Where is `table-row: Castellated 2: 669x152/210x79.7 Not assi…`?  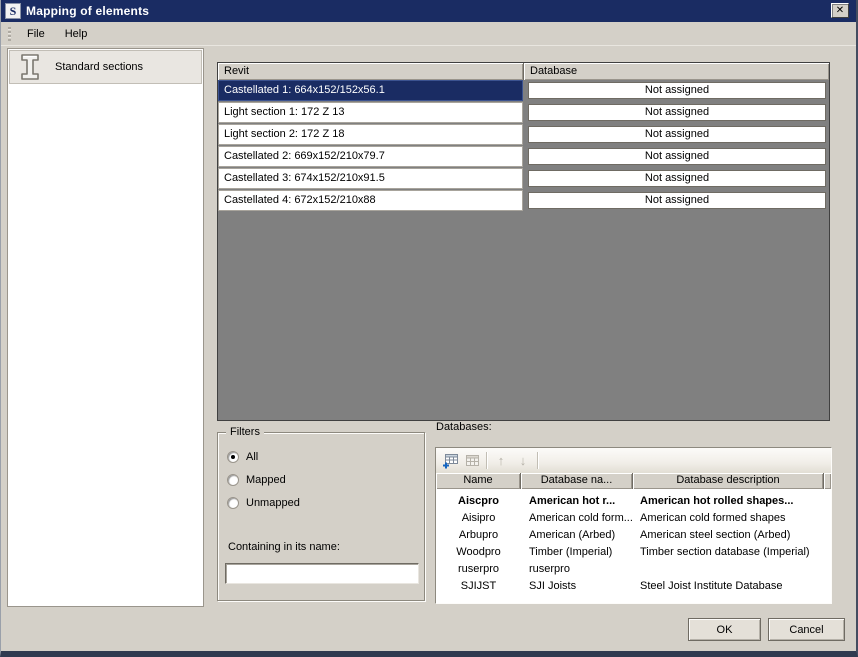 table-row: Castellated 2: 669x152/210x79.7 Not assi… is located at coordinates (523, 156).